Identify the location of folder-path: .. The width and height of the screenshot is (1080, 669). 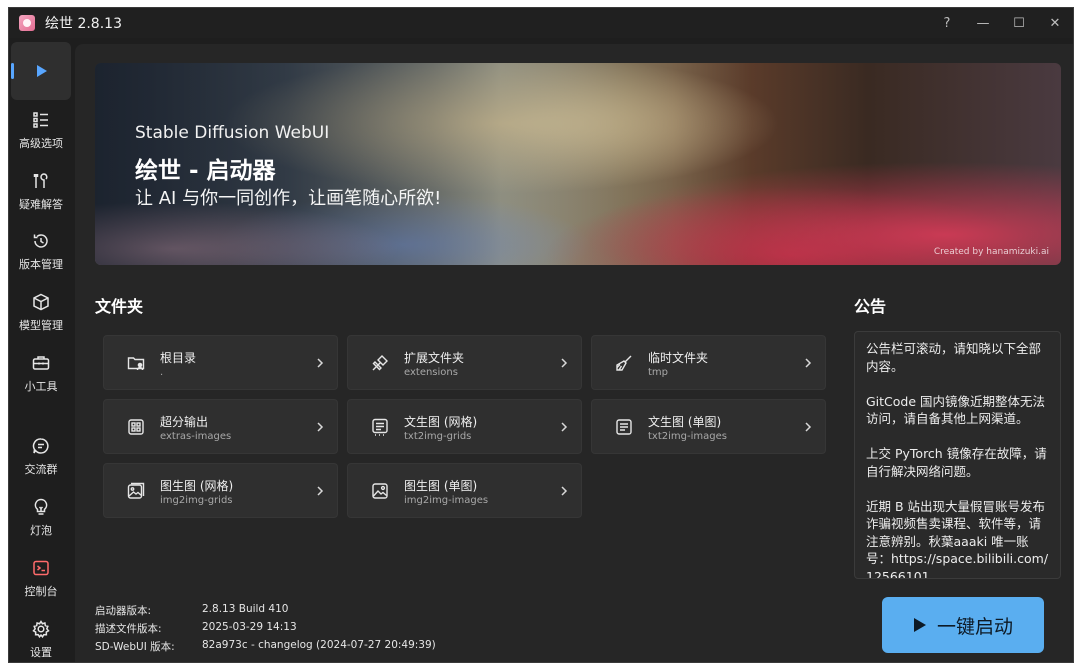
(162, 372).